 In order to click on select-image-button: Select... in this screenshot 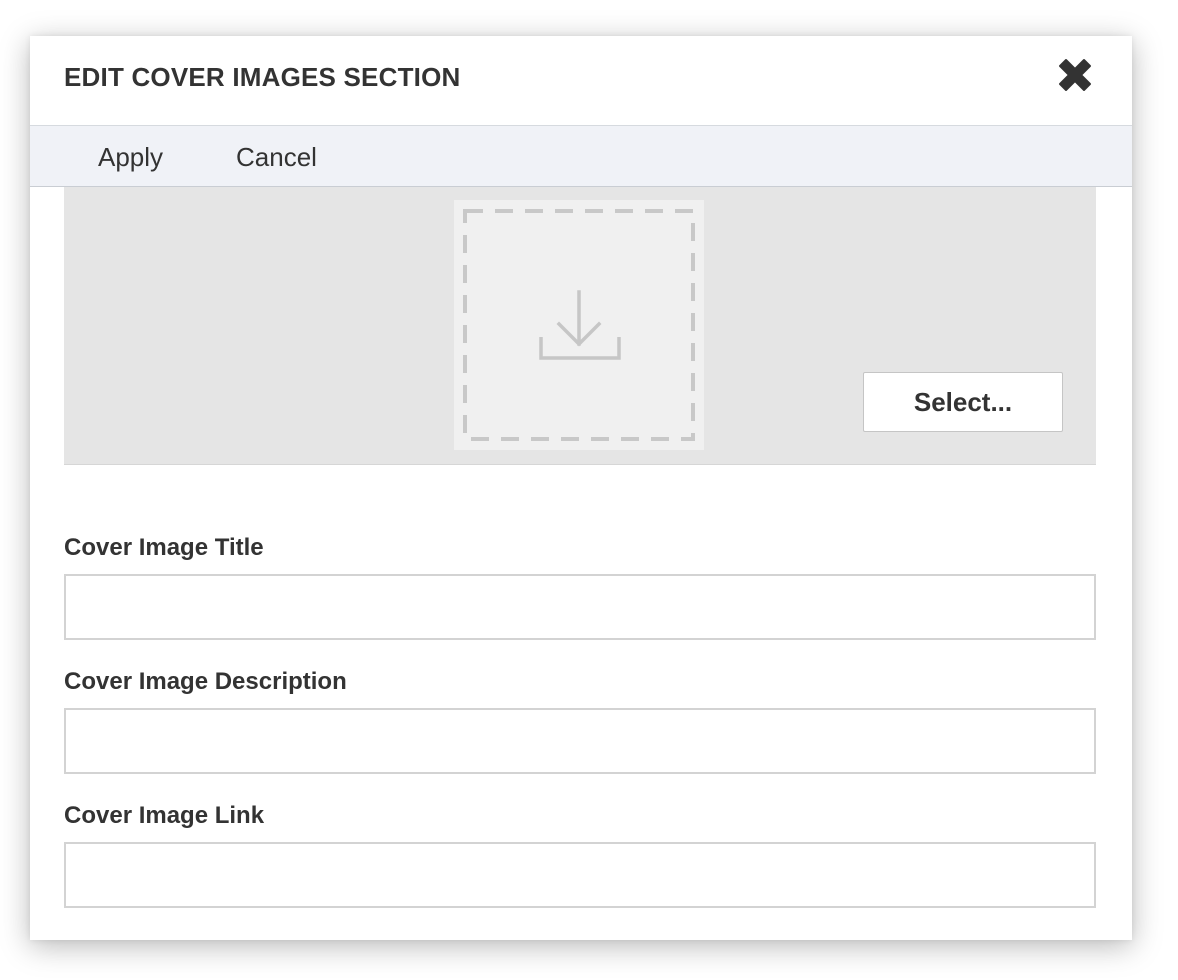, I will do `click(963, 402)`.